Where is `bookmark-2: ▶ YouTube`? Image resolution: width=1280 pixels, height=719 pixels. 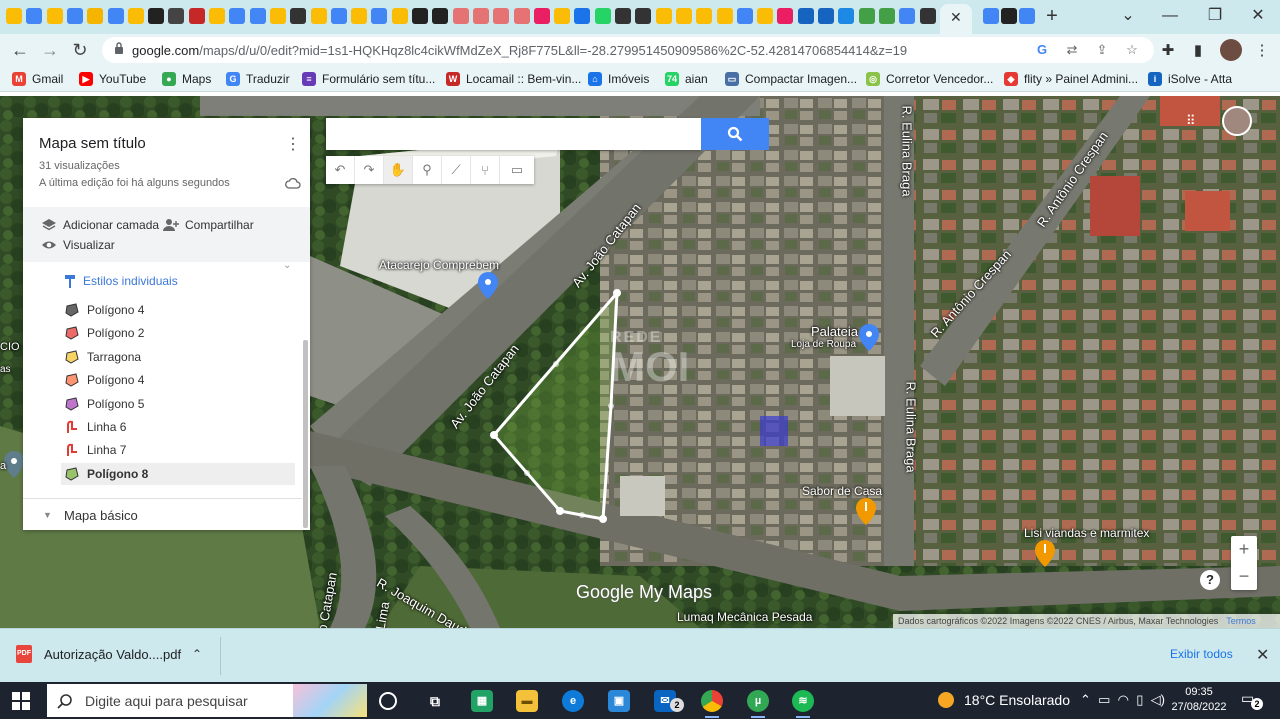 bookmark-2: ▶ YouTube is located at coordinates (112, 79).